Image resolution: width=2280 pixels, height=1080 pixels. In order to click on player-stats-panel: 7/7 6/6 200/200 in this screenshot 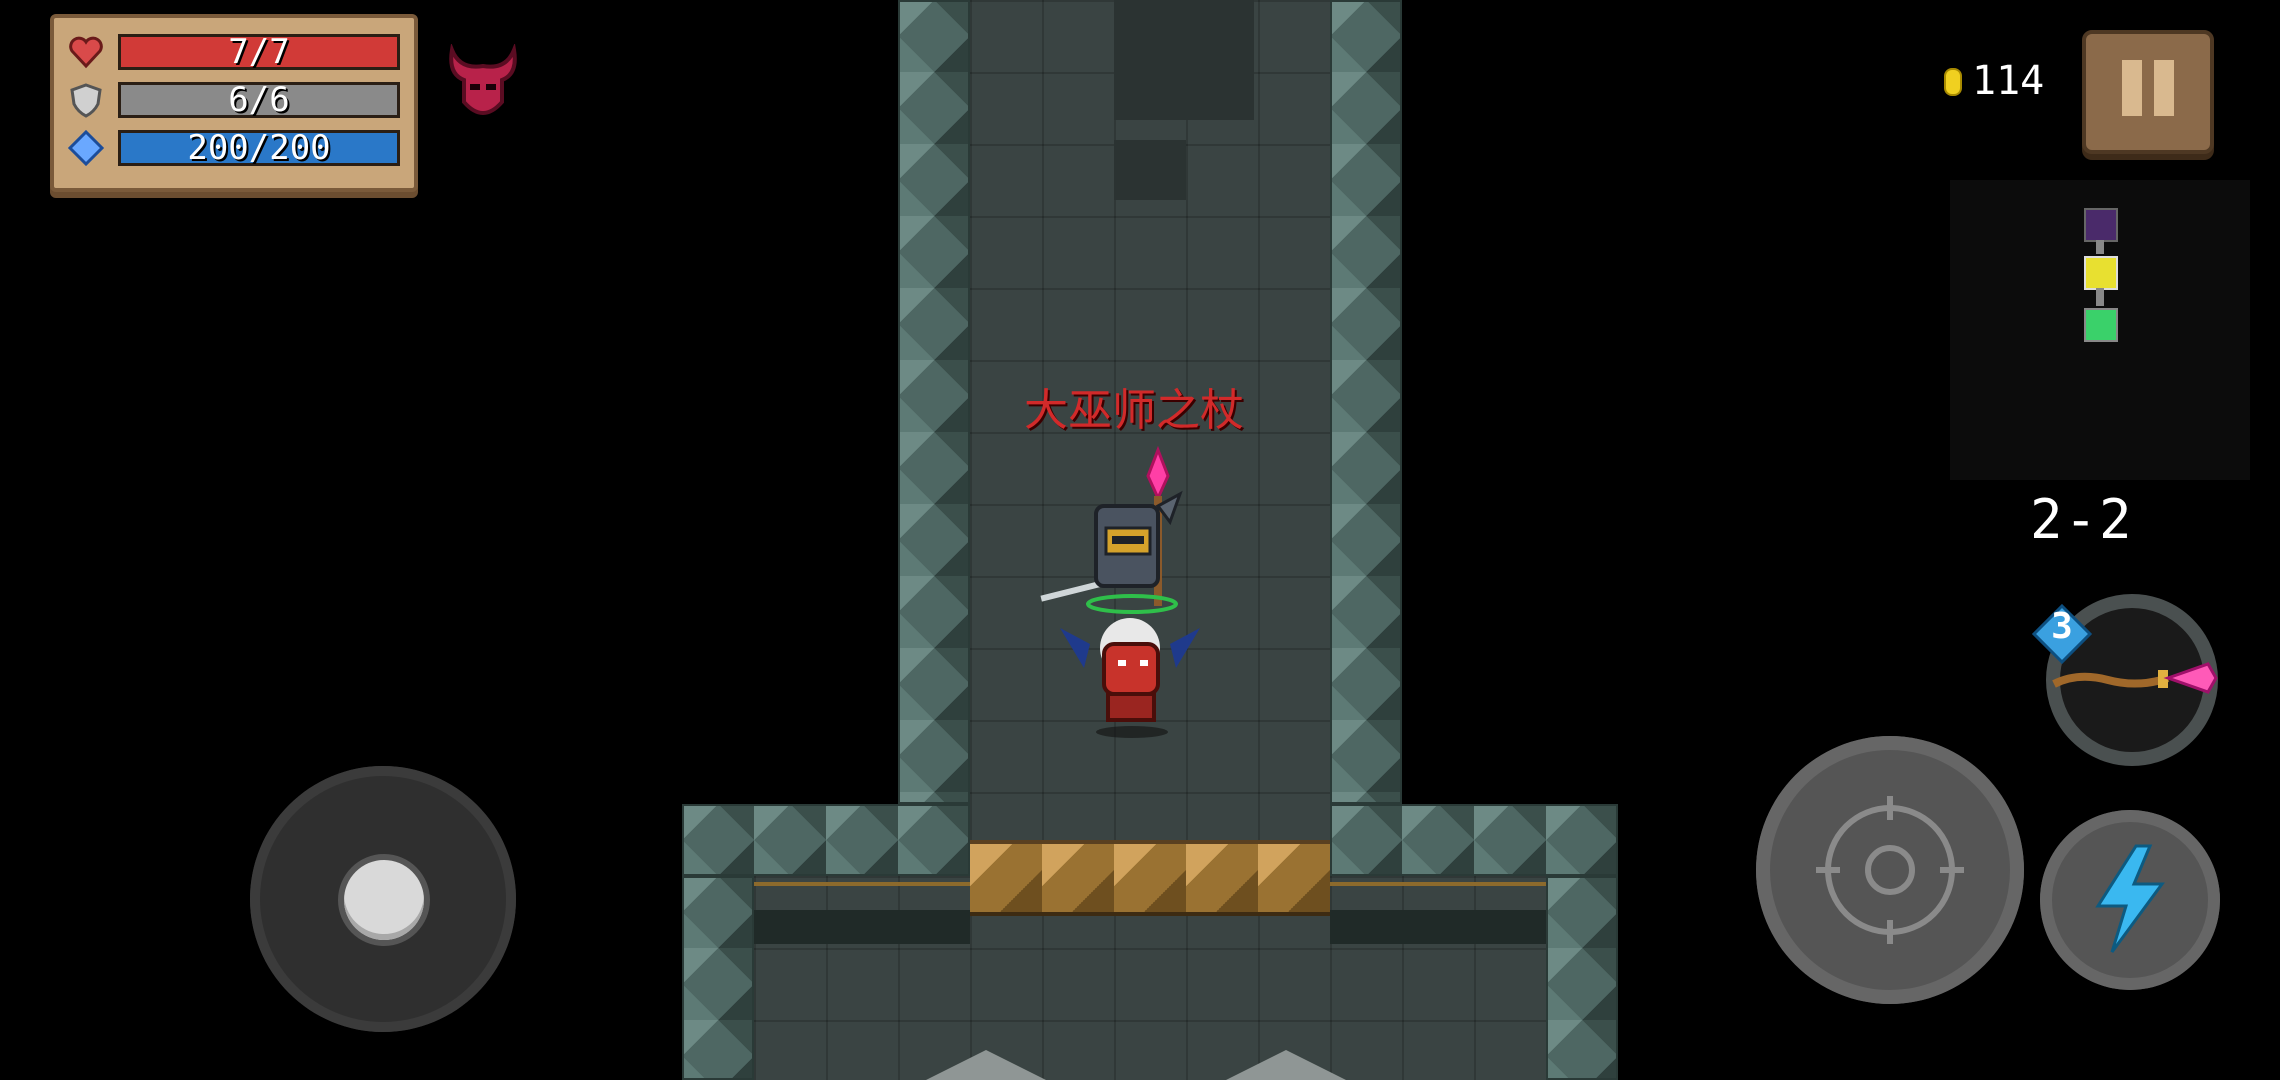, I will do `click(234, 103)`.